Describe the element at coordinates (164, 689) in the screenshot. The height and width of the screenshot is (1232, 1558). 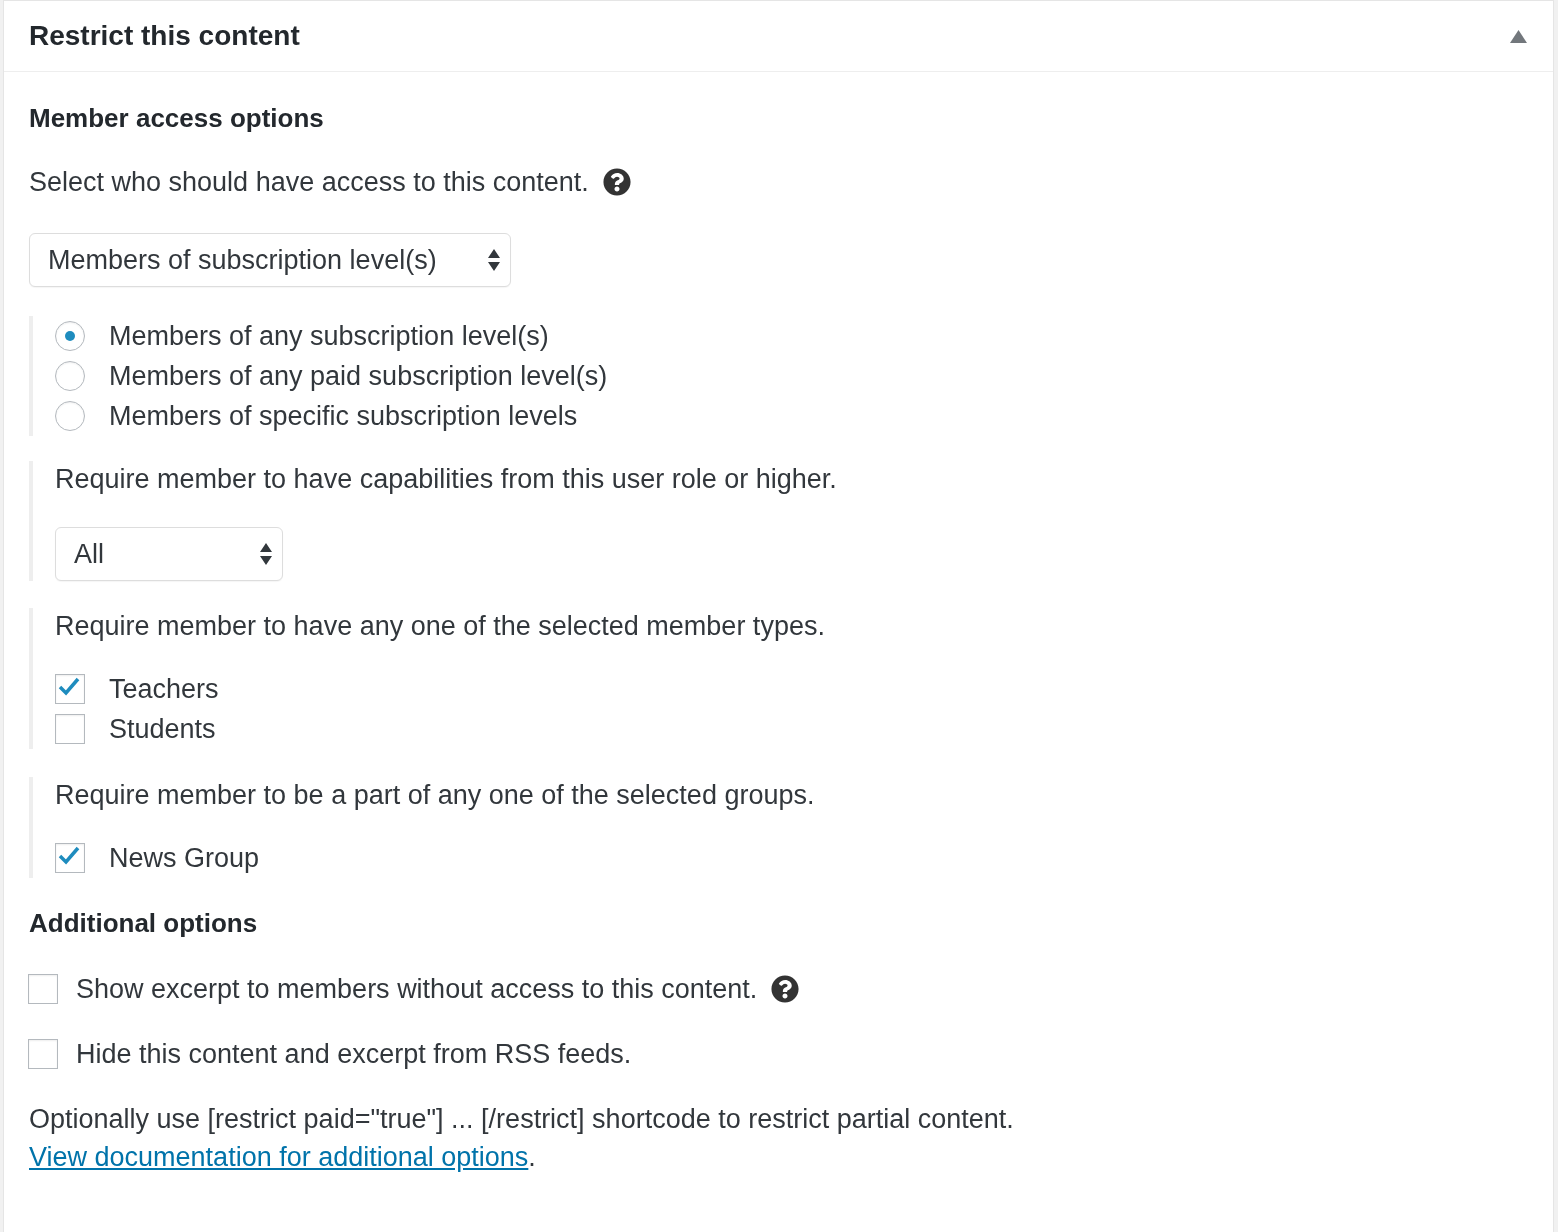
I see `option-label: Teachers` at that location.